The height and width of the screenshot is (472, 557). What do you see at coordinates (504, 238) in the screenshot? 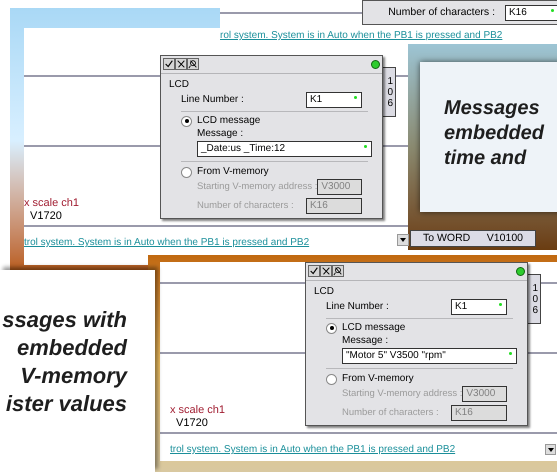
I see `button-value: V10100` at bounding box center [504, 238].